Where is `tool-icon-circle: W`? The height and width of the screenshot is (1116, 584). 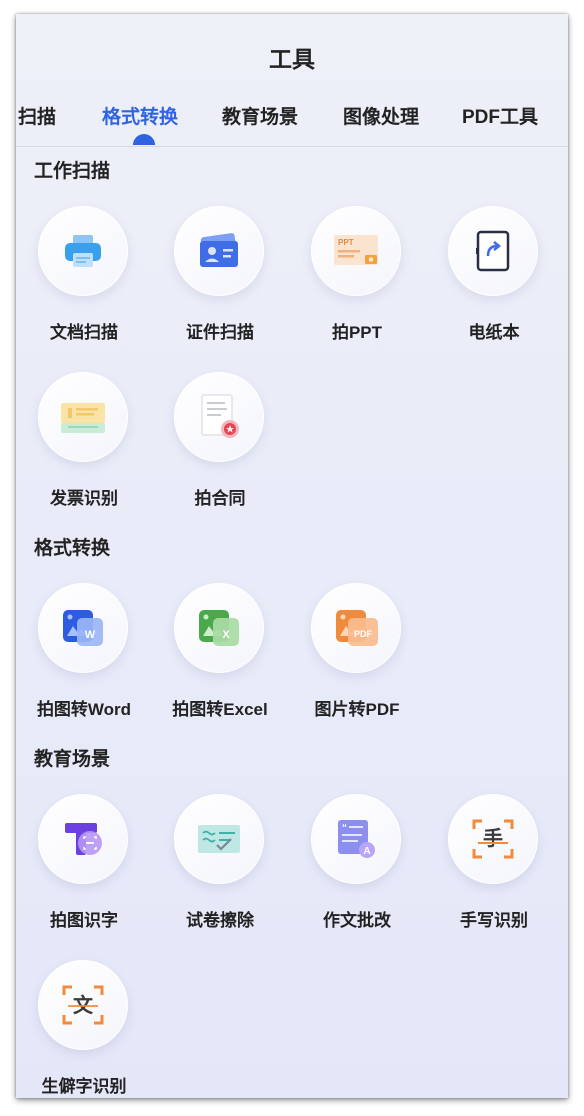 tool-icon-circle: W is located at coordinates (83, 628).